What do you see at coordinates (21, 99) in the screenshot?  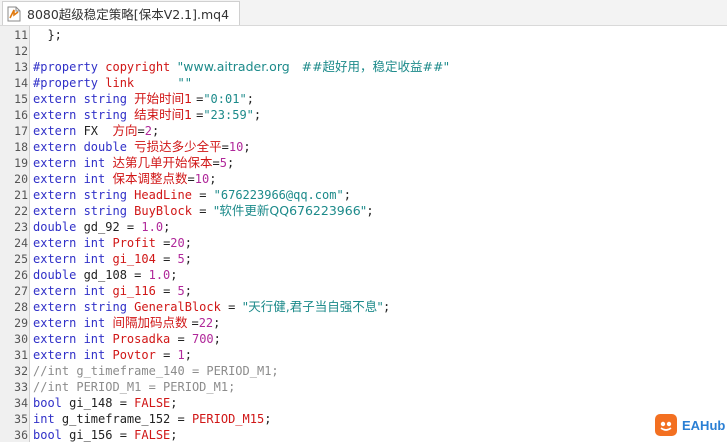 I see `line-number: 15` at bounding box center [21, 99].